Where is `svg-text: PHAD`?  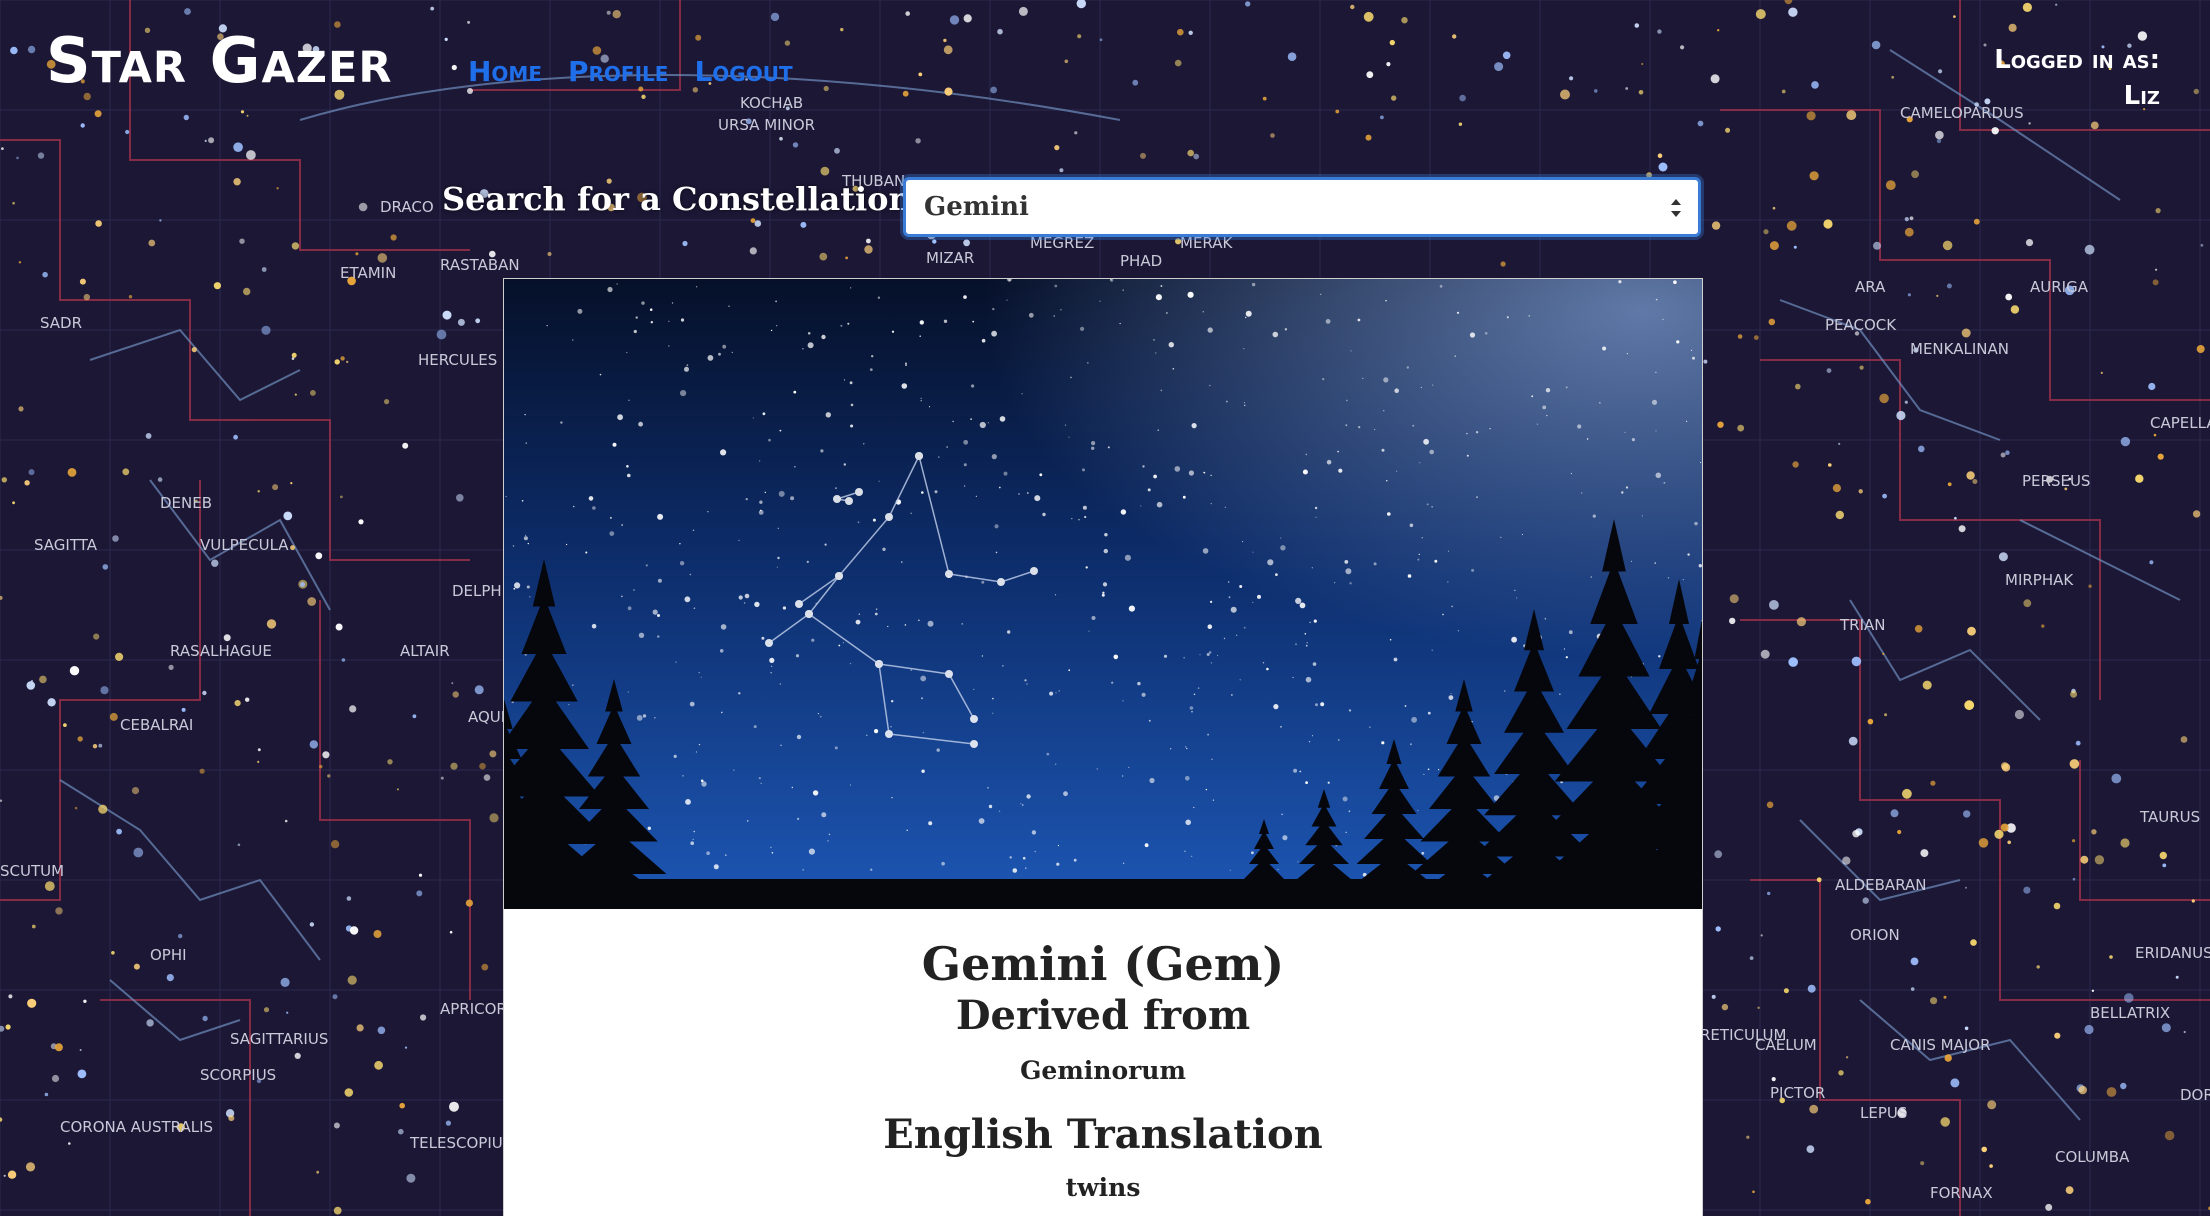 svg-text: PHAD is located at coordinates (1141, 261).